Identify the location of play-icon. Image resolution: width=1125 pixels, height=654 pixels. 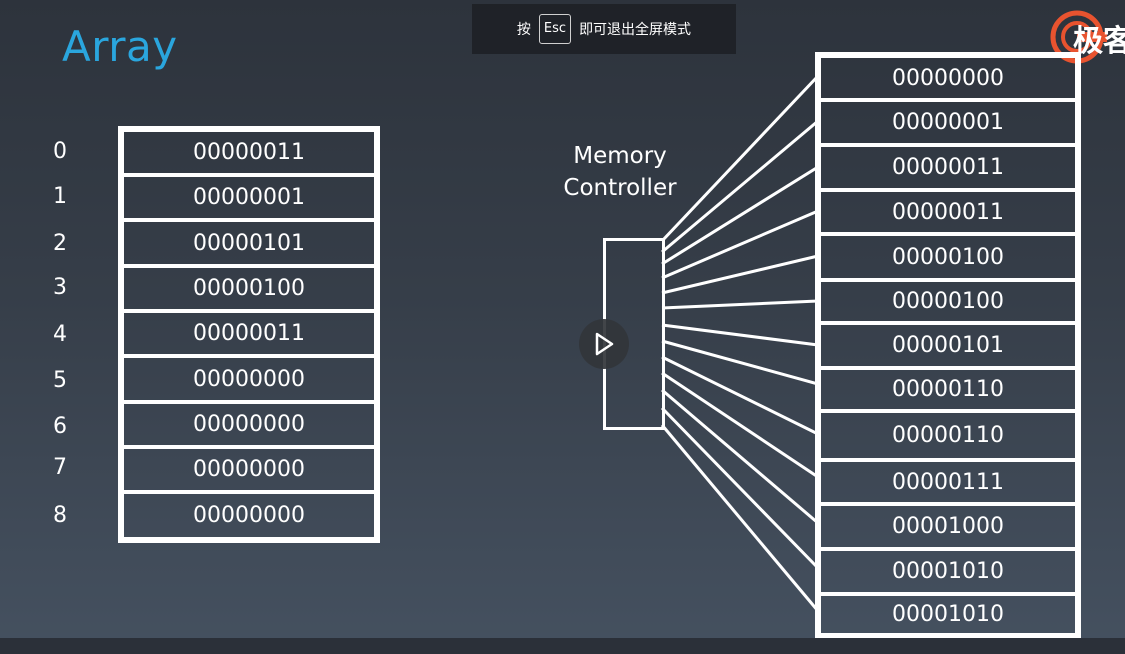
(604, 344).